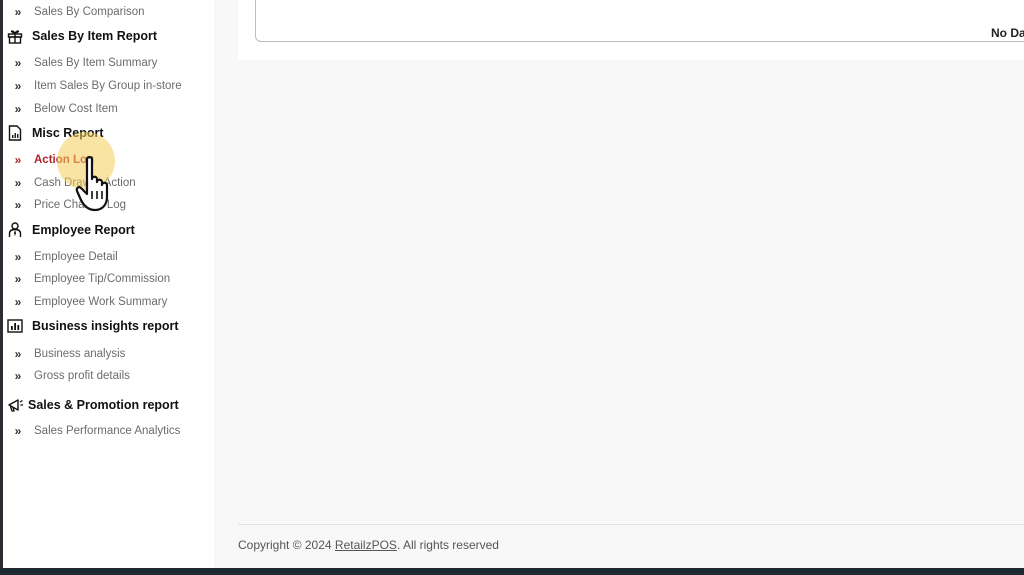 This screenshot has height=575, width=1024. I want to click on bar-chart-icon, so click(15, 326).